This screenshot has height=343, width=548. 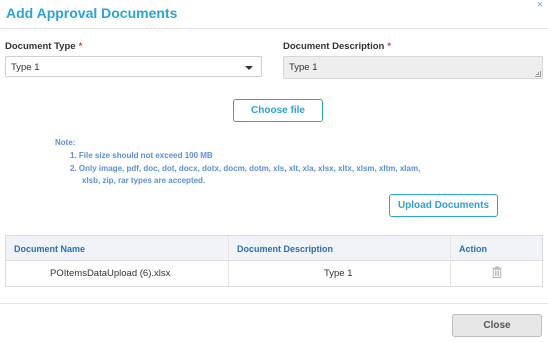 What do you see at coordinates (443, 205) in the screenshot?
I see `upload-documents-button: Upload Documents` at bounding box center [443, 205].